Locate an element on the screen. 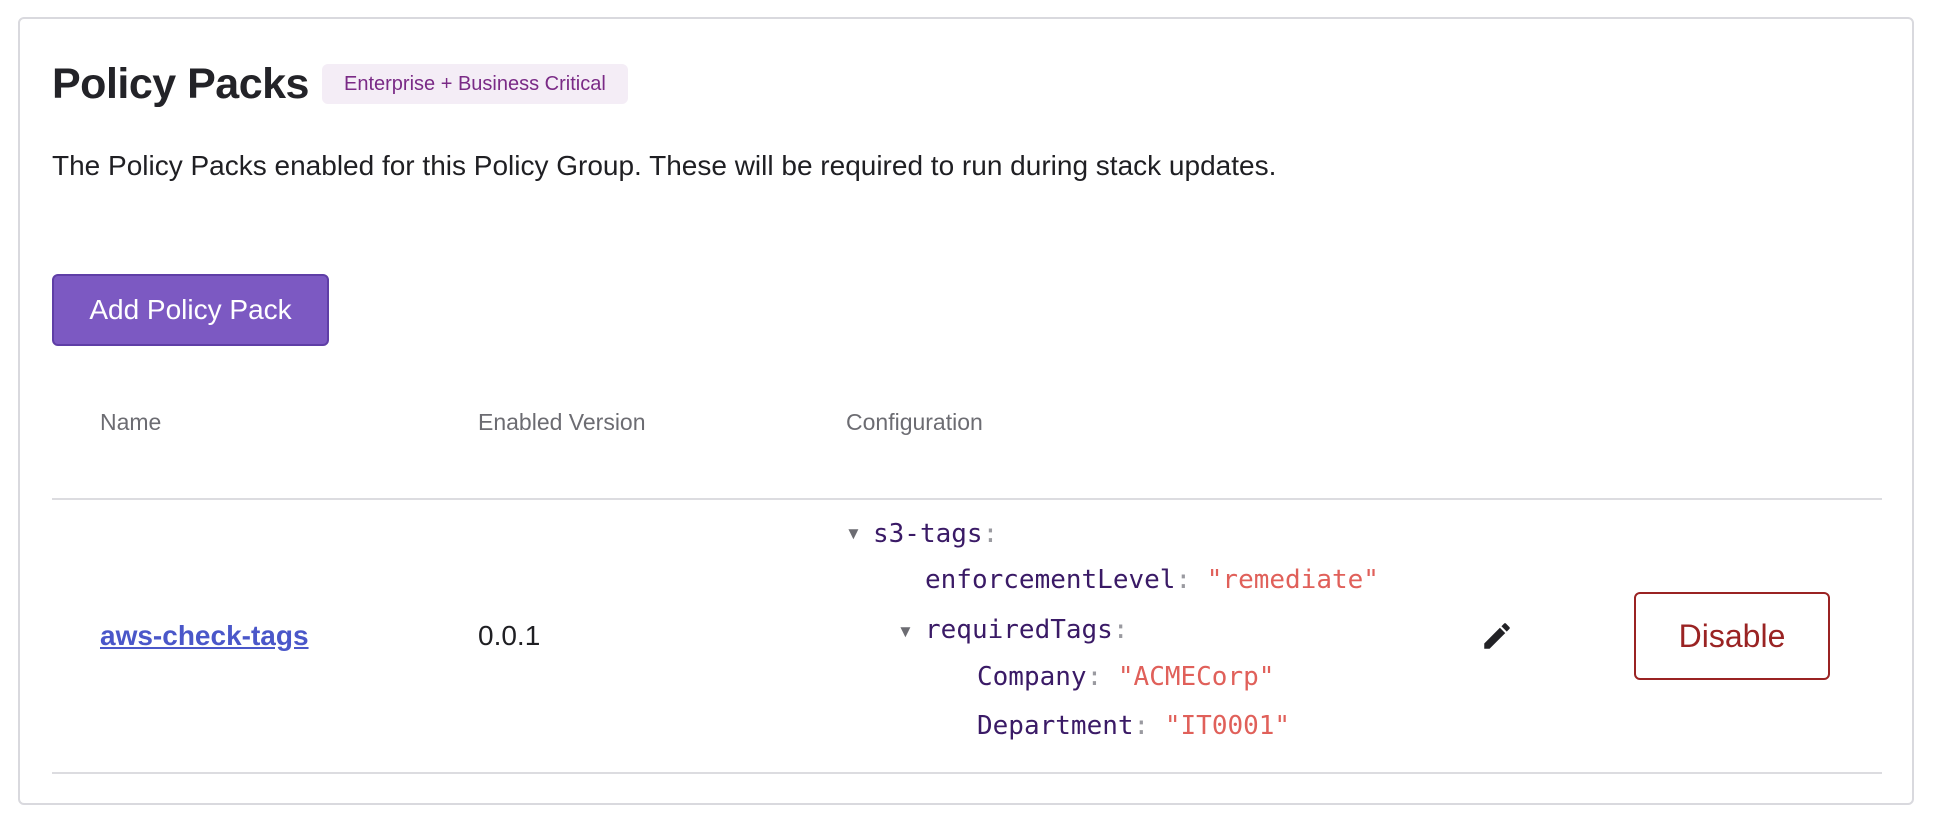  column-header-enabled-version: Enabled Version is located at coordinates (562, 422).